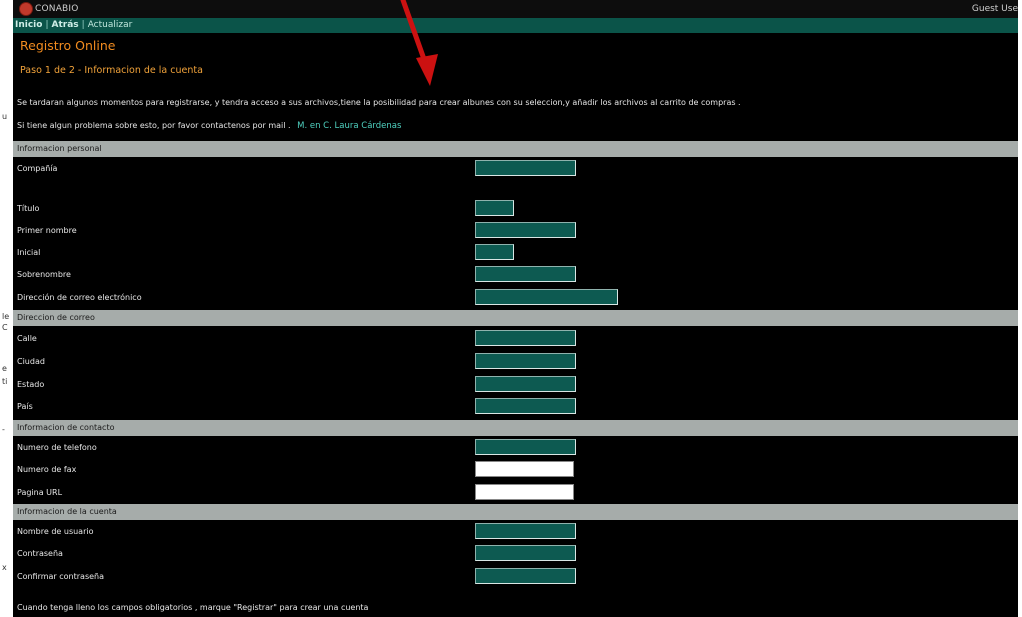 This screenshot has height=617, width=1022. What do you see at coordinates (6, 308) in the screenshot?
I see `left-window-edge: u C le e ti - x` at bounding box center [6, 308].